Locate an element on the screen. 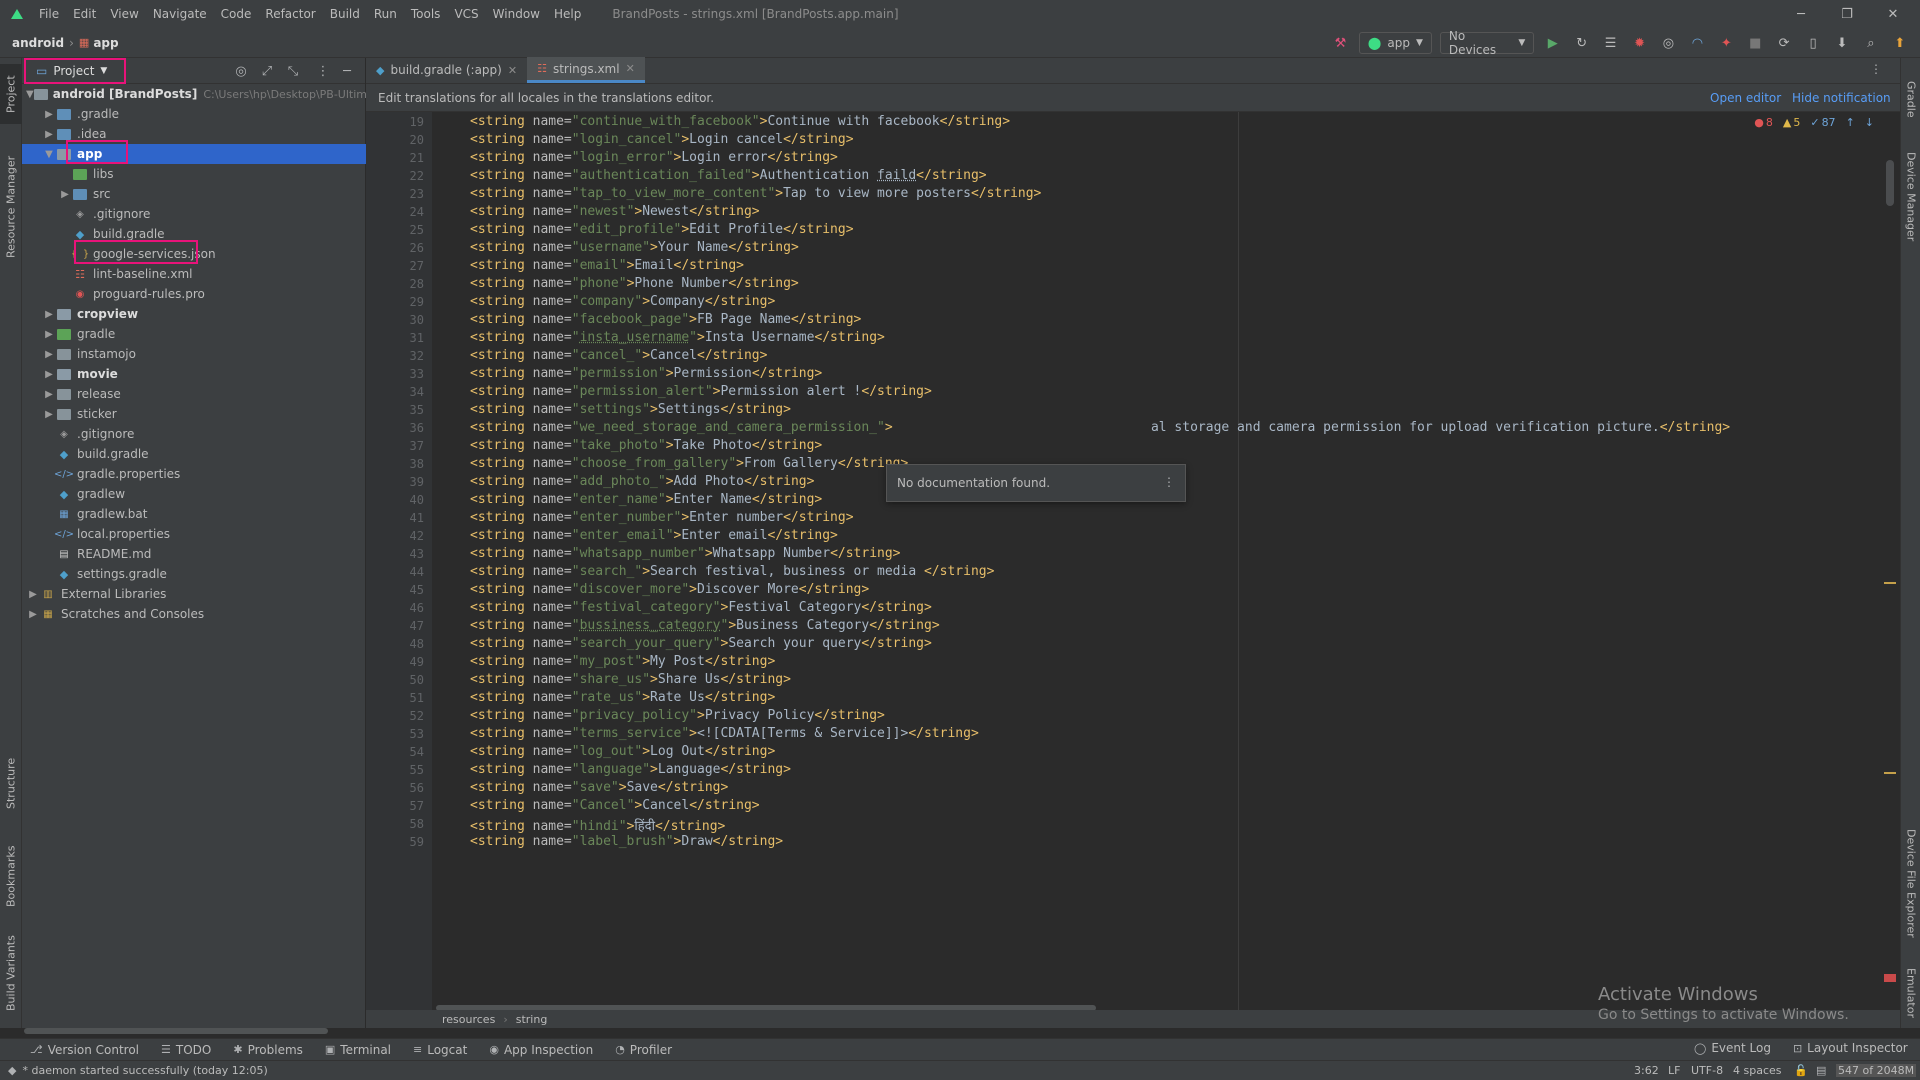 Image resolution: width=1920 pixels, height=1080 pixels. code-line: <string name="cancel_">Cancel</string> is located at coordinates (618, 355).